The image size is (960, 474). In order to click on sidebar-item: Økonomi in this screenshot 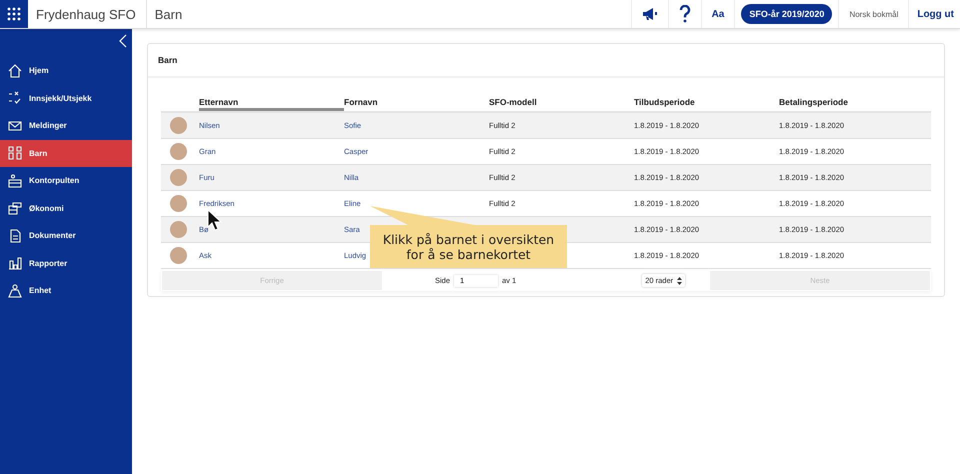, I will do `click(66, 208)`.